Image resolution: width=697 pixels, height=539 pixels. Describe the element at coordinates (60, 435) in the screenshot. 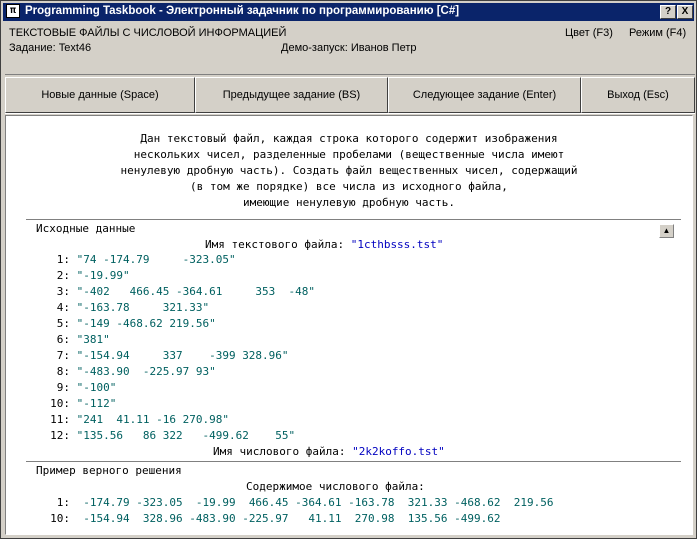

I see `line-number: 12:` at that location.